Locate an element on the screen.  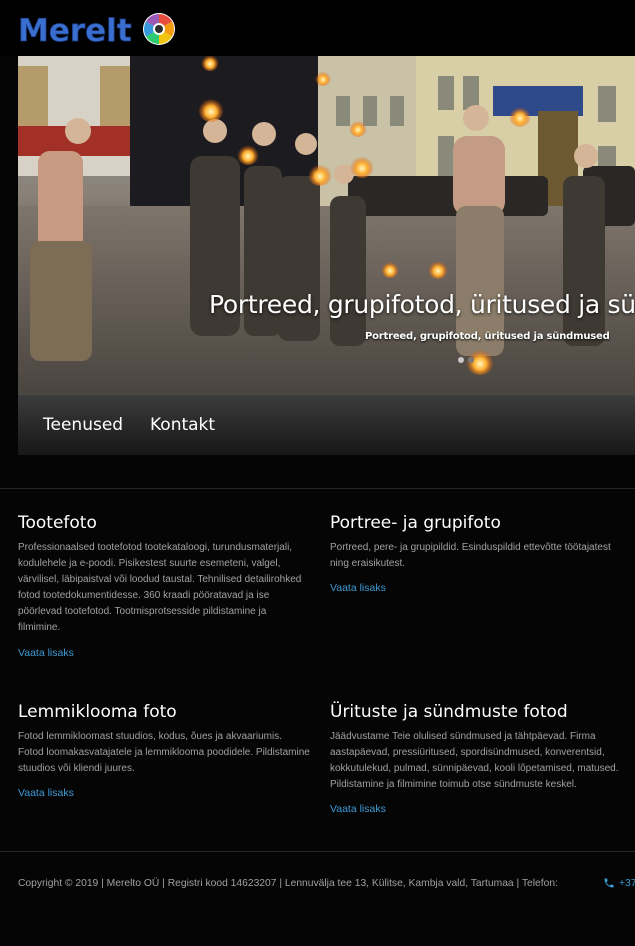
footer-phone-link: +37 is located at coordinates (627, 883).